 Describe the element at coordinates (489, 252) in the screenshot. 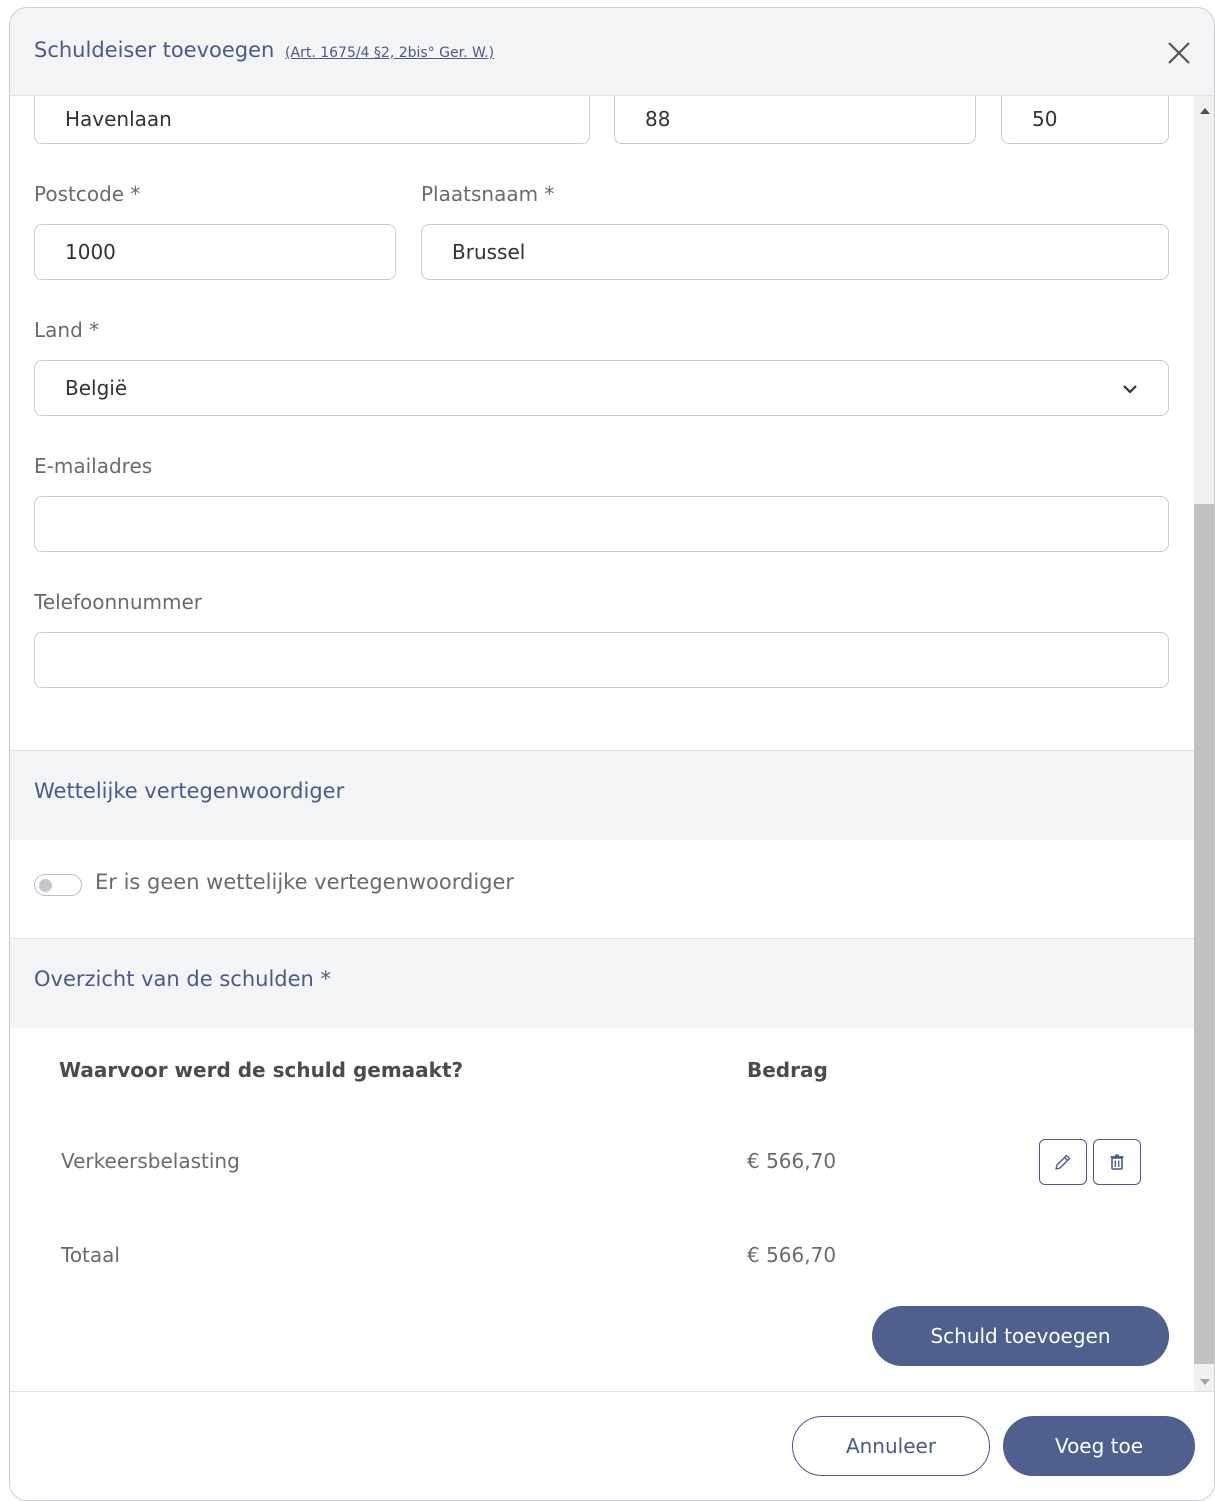

I see `city-value: Brussel` at that location.